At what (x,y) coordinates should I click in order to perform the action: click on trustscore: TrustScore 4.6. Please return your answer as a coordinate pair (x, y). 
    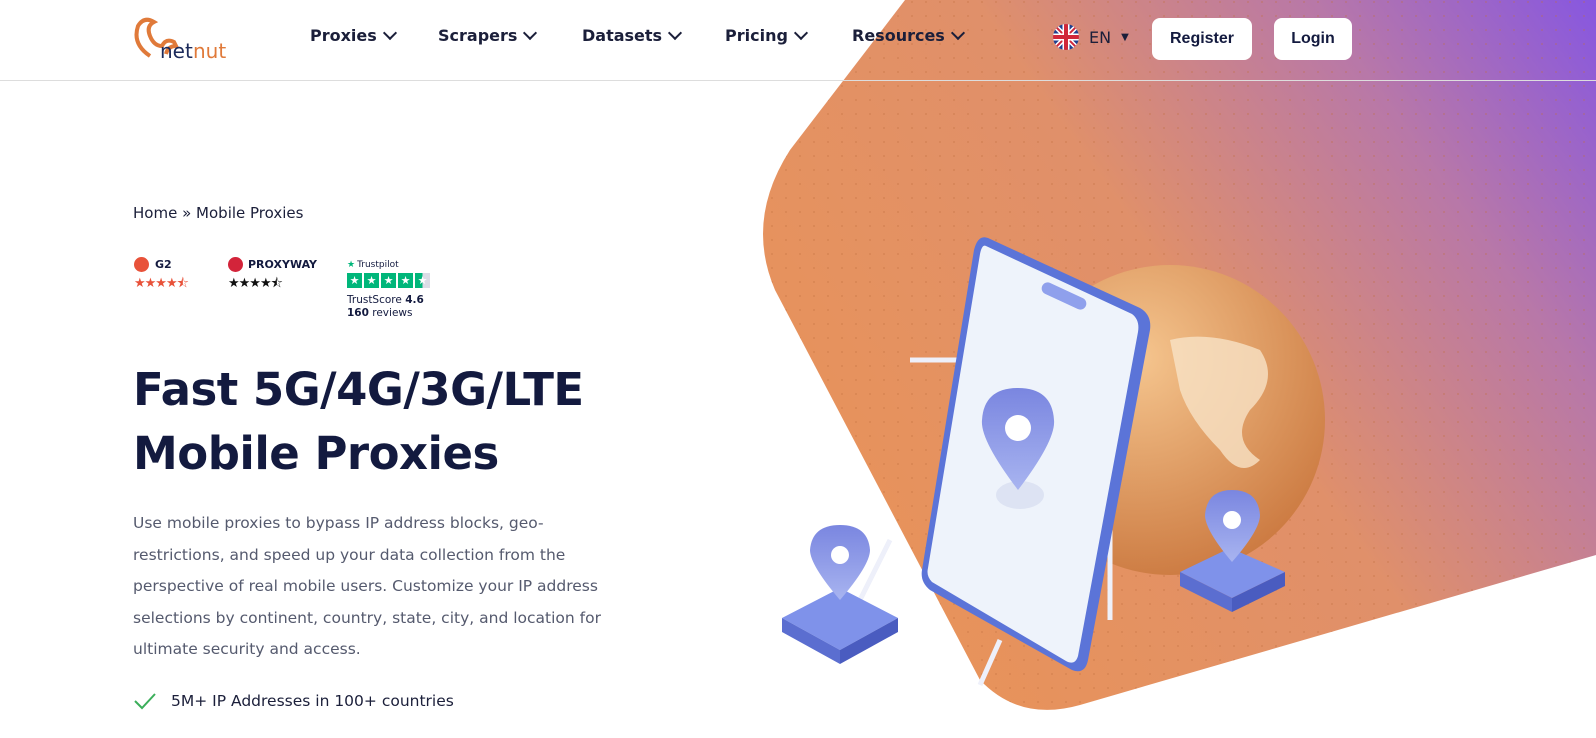
    Looking at the image, I should click on (385, 300).